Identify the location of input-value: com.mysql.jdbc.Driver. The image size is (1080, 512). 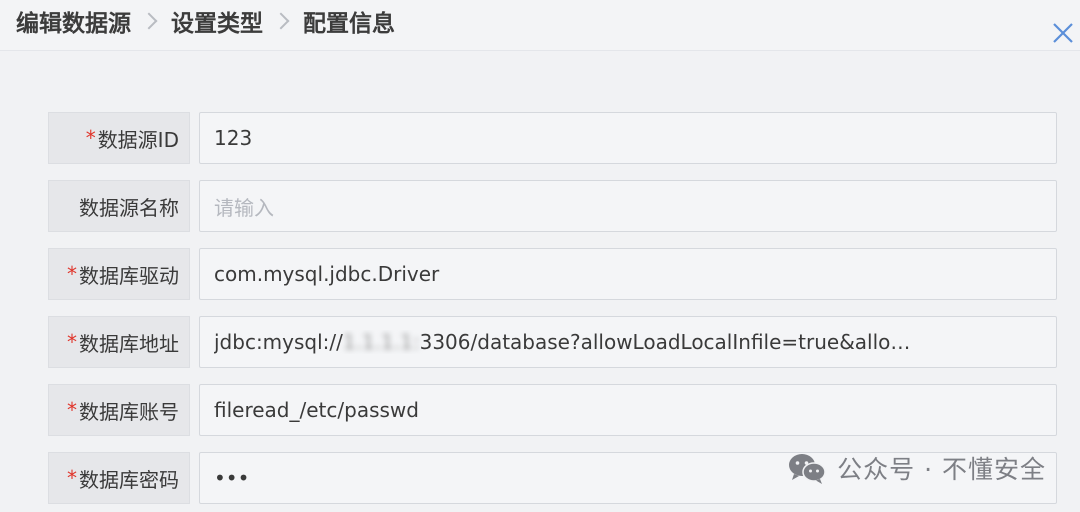
(327, 274).